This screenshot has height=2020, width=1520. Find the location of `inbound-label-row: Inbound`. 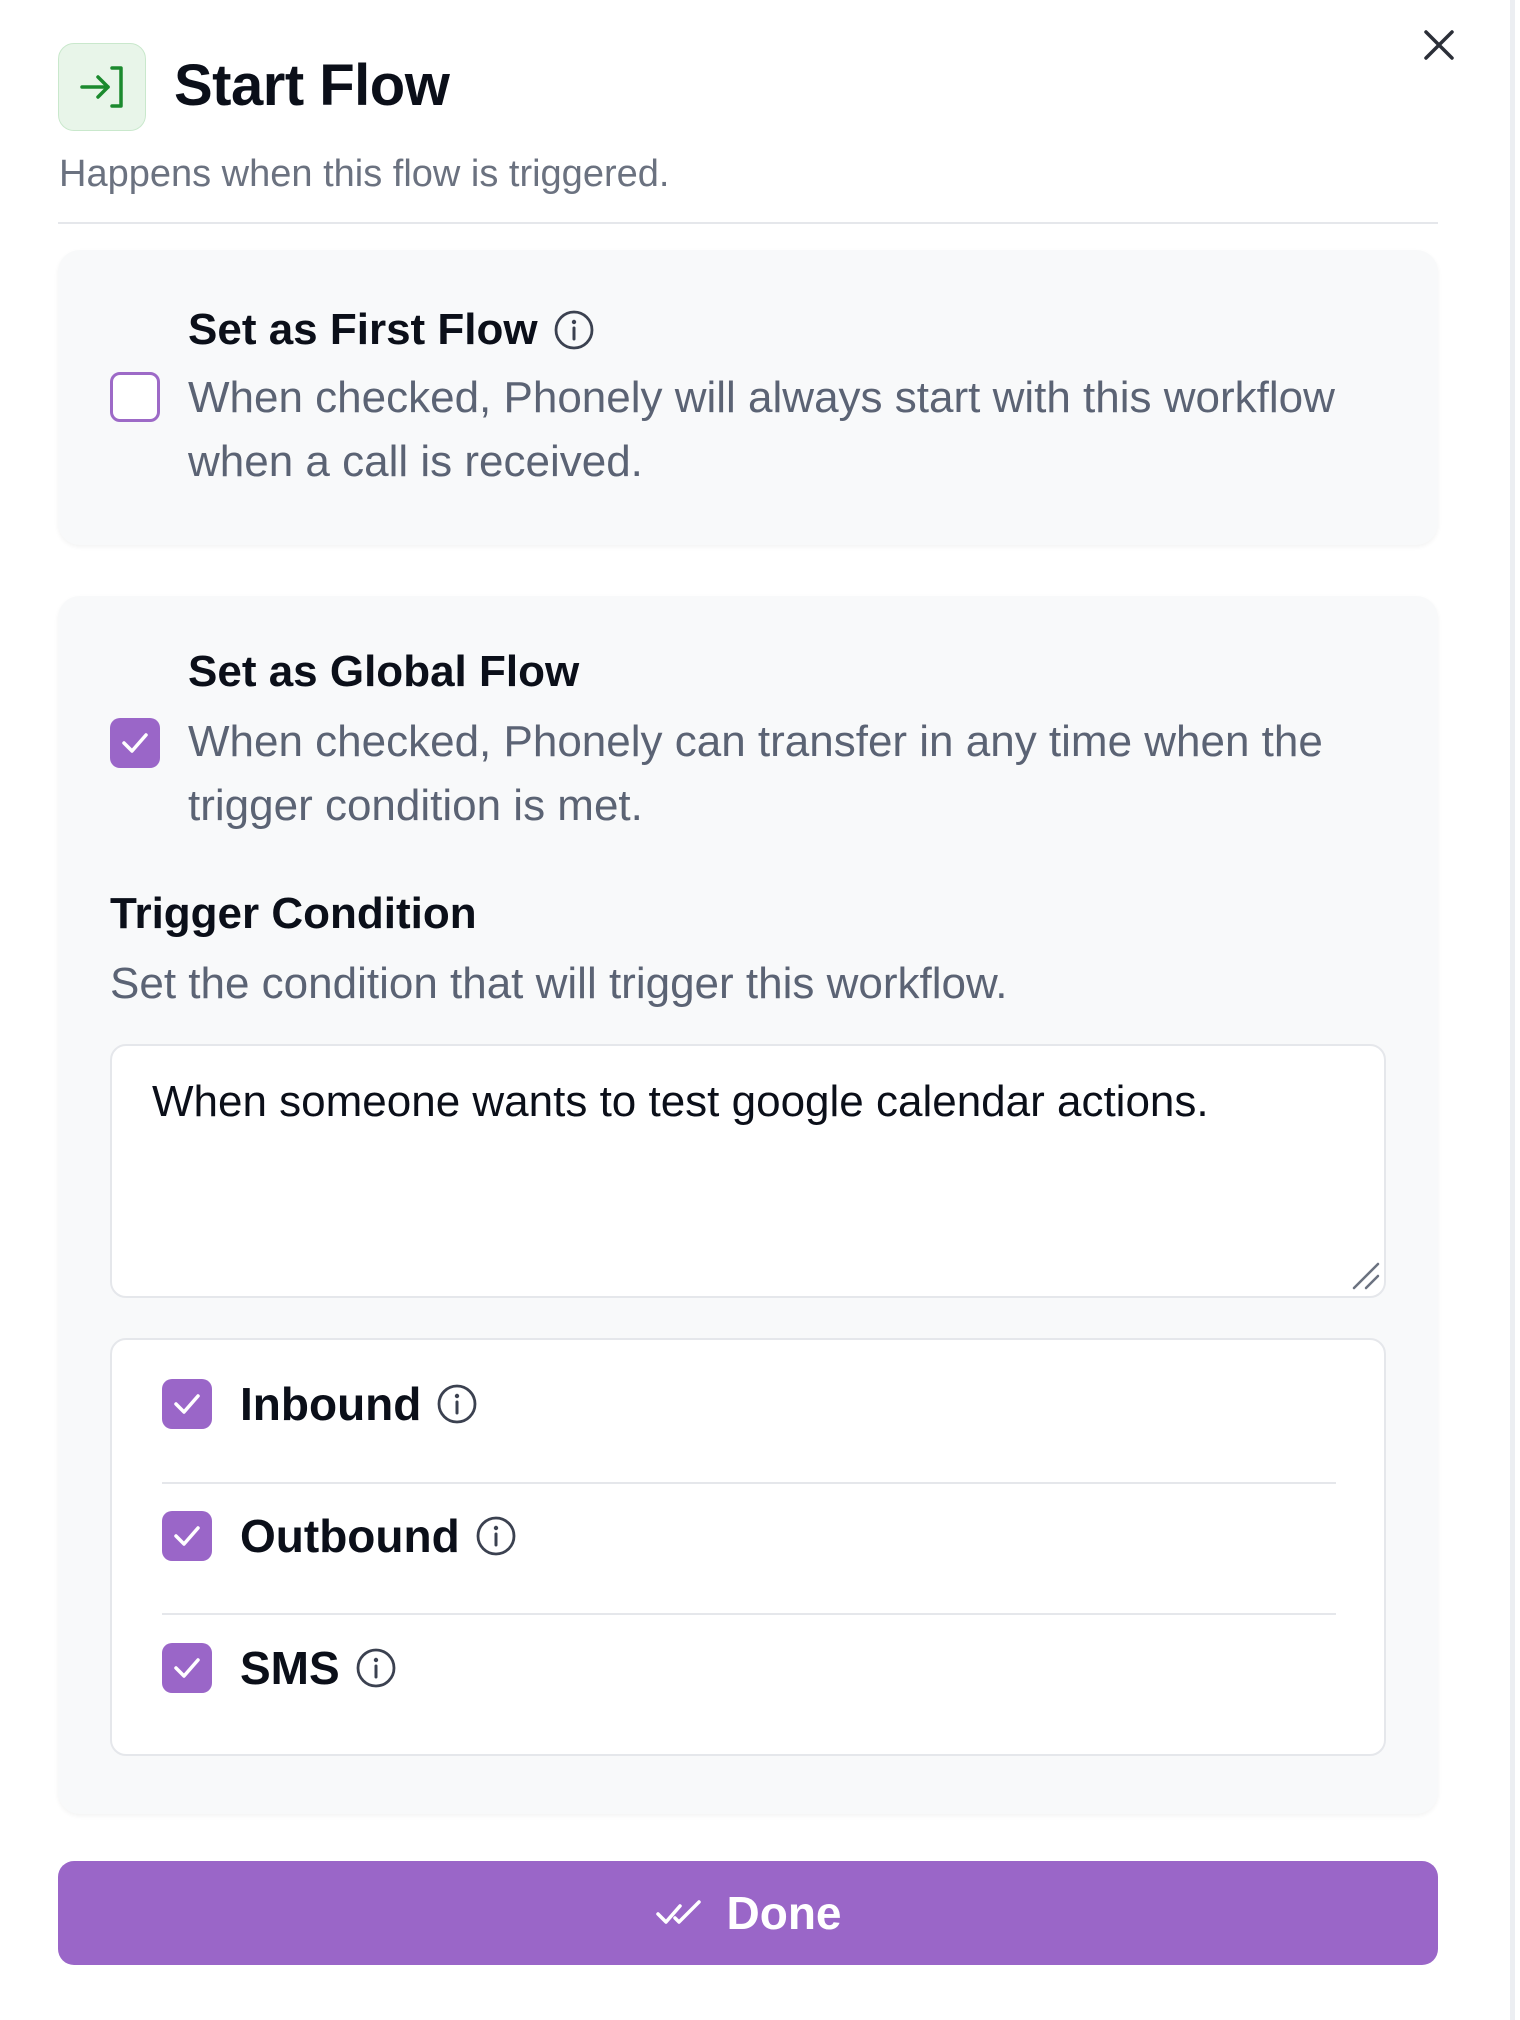

inbound-label-row: Inbound is located at coordinates (359, 1404).